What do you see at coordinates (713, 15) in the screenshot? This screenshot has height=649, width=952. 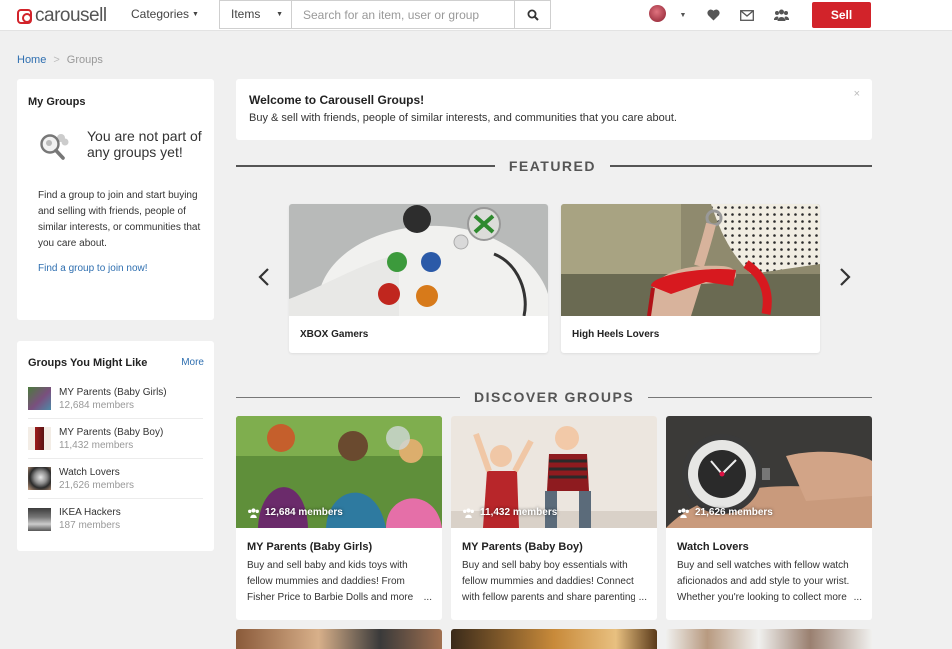 I see `heart-icon` at bounding box center [713, 15].